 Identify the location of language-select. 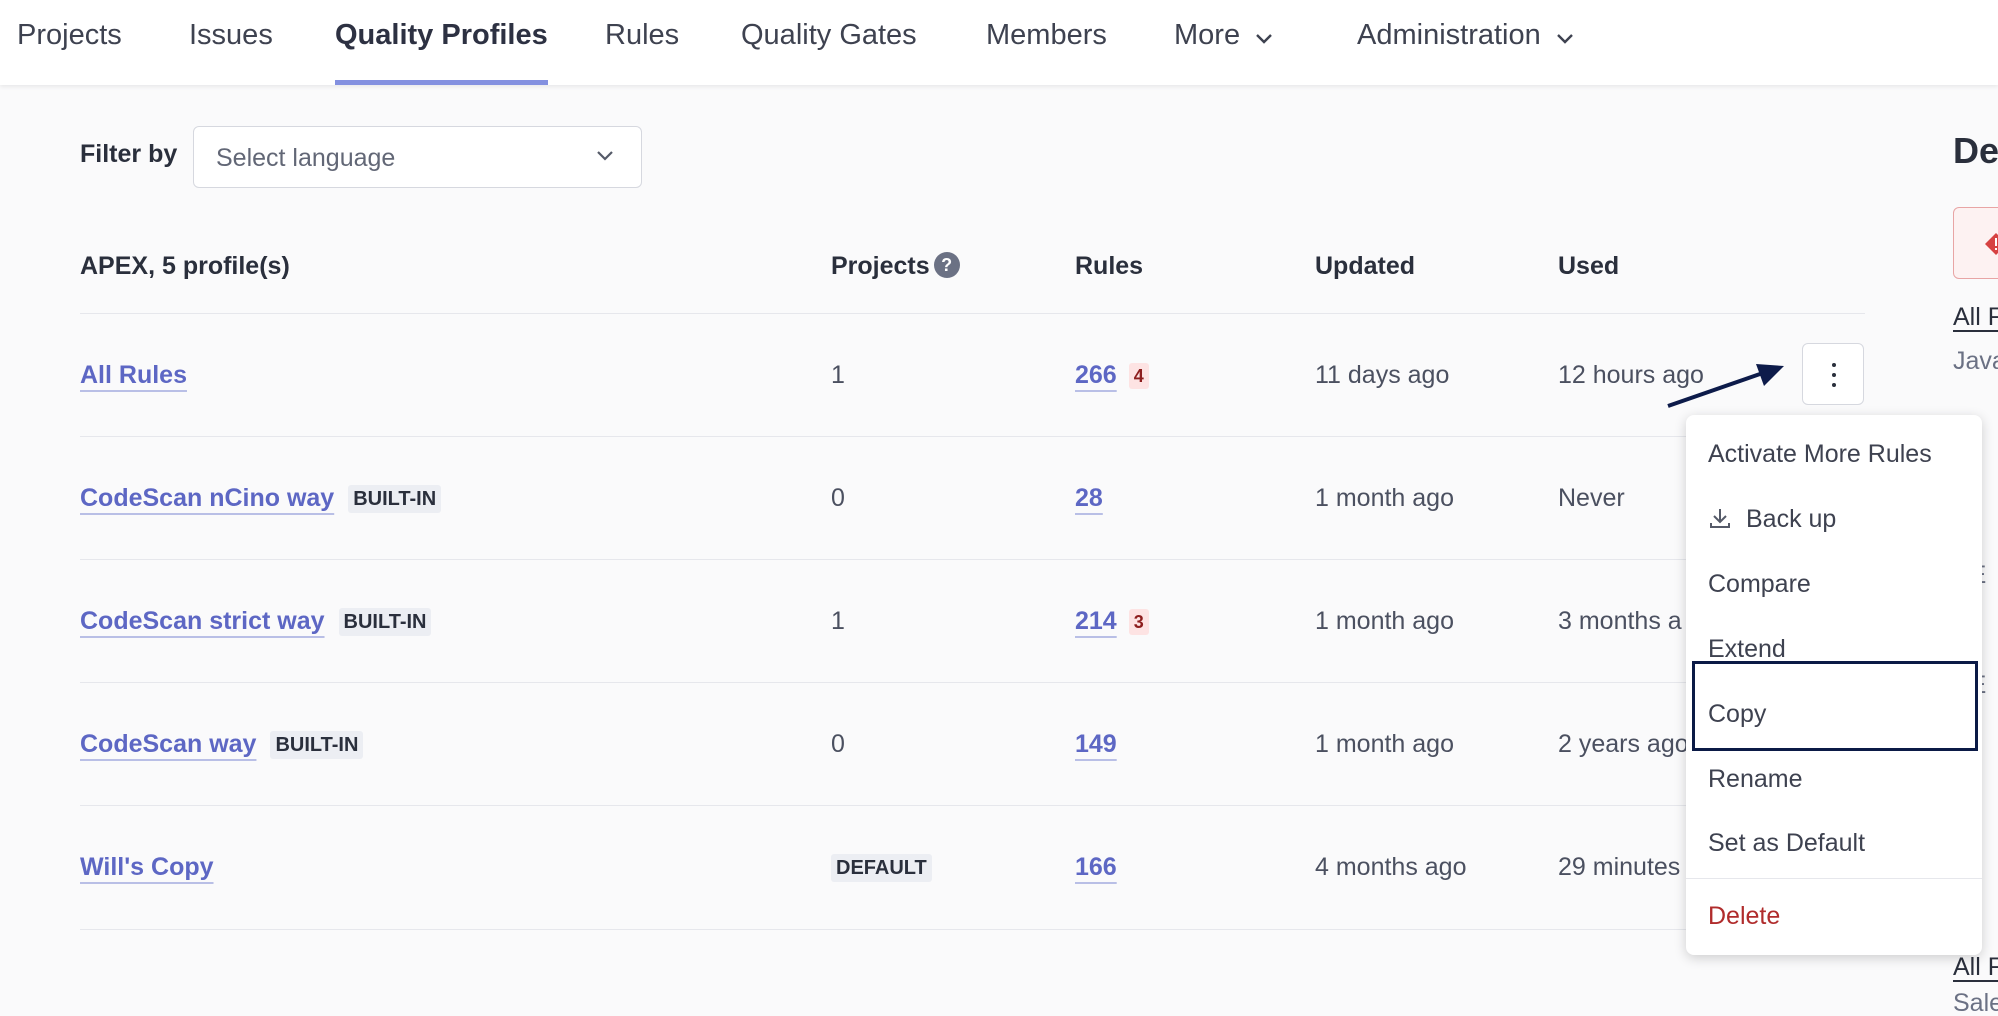
(417, 157).